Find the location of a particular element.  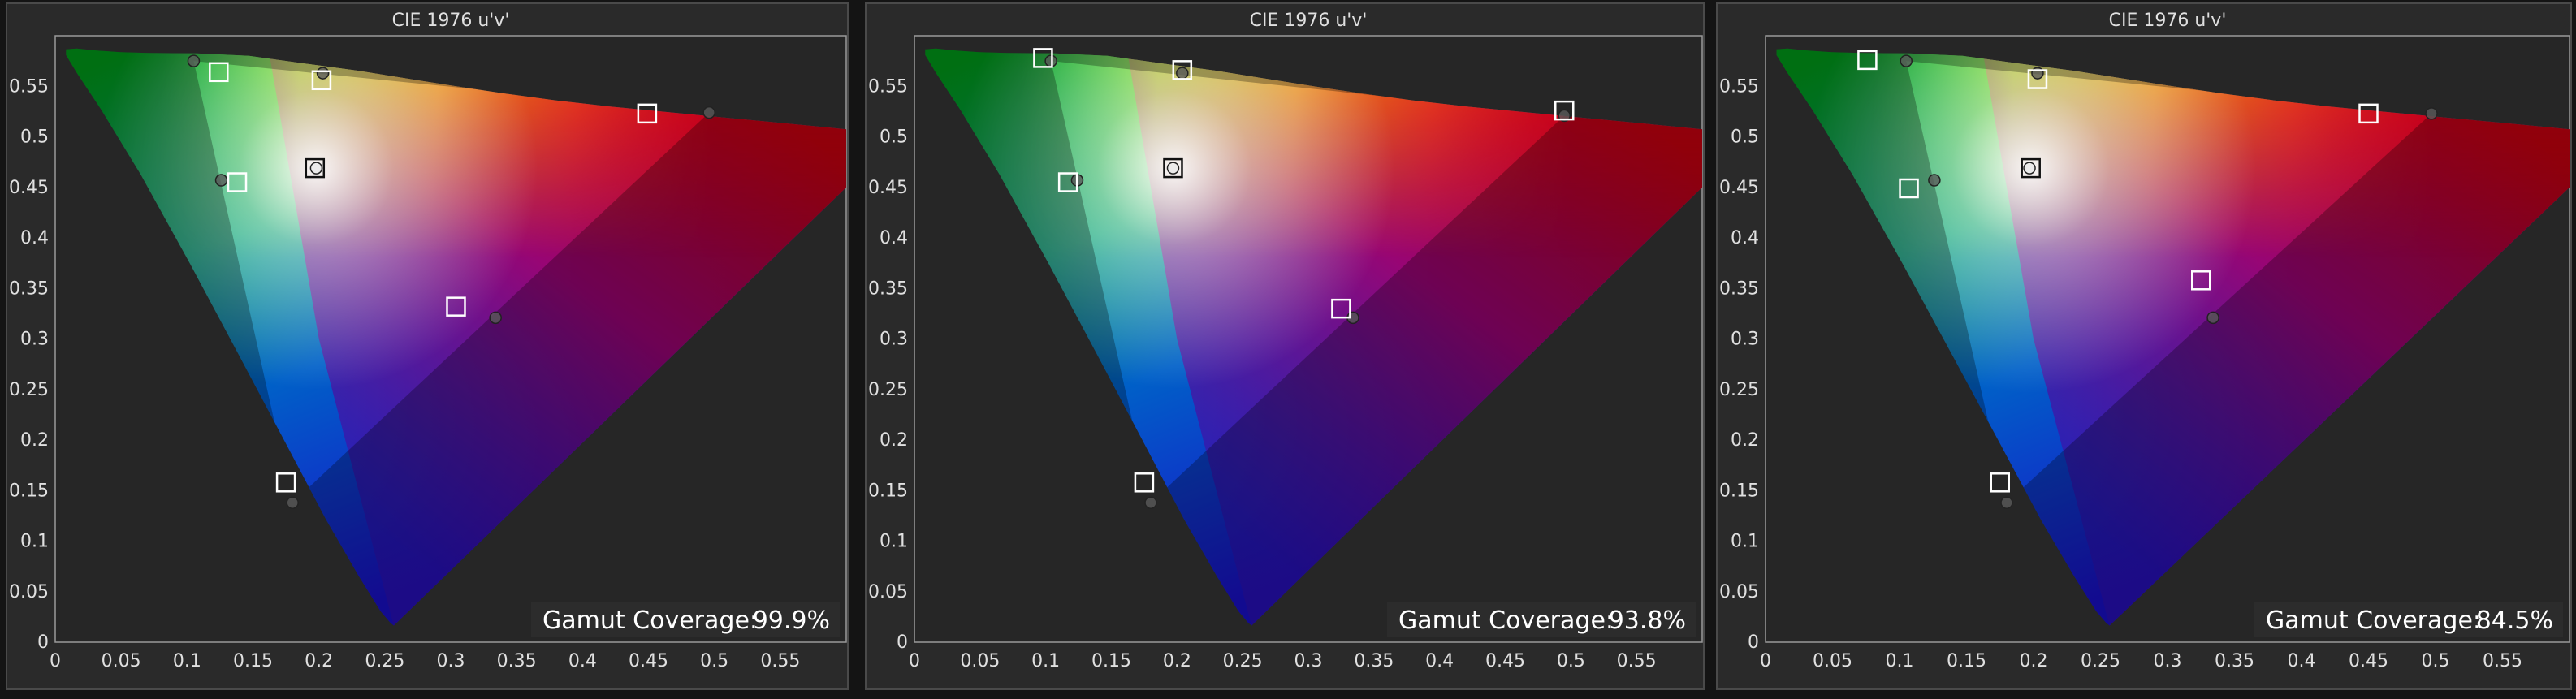

coverage-value: 84.5% is located at coordinates (2515, 620).